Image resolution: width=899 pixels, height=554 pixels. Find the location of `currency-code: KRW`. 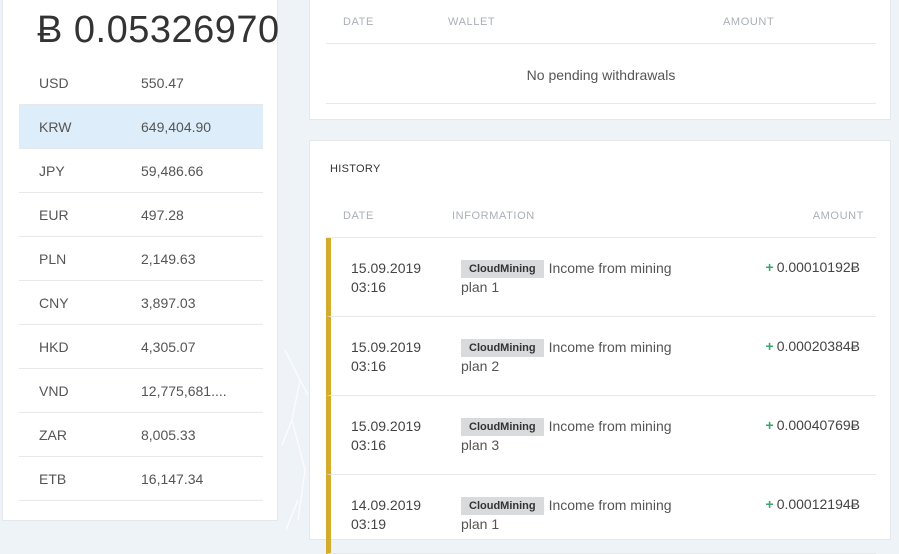

currency-code: KRW is located at coordinates (55, 126).